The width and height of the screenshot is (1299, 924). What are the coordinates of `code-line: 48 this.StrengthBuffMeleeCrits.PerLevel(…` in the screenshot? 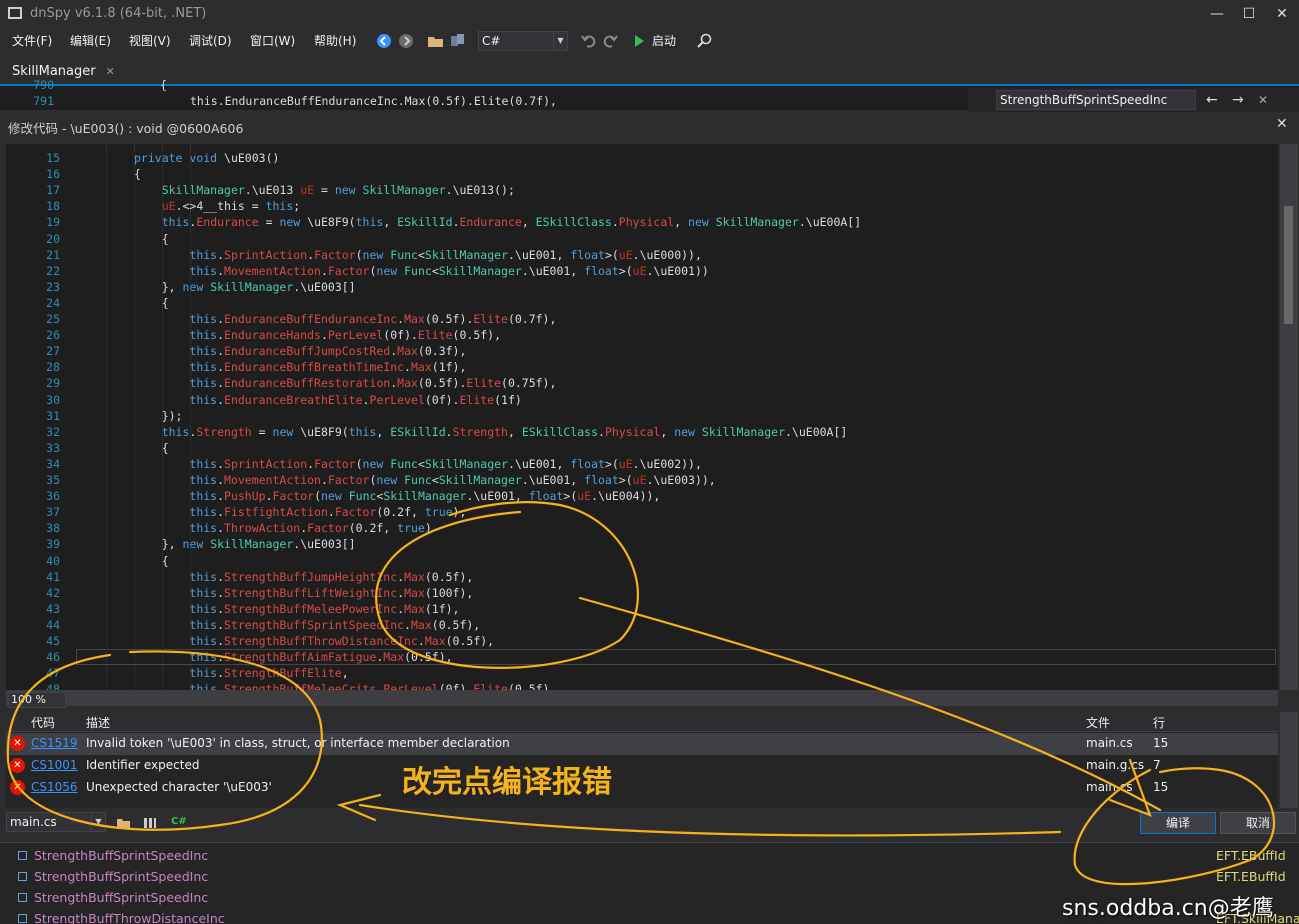 It's located at (642, 685).